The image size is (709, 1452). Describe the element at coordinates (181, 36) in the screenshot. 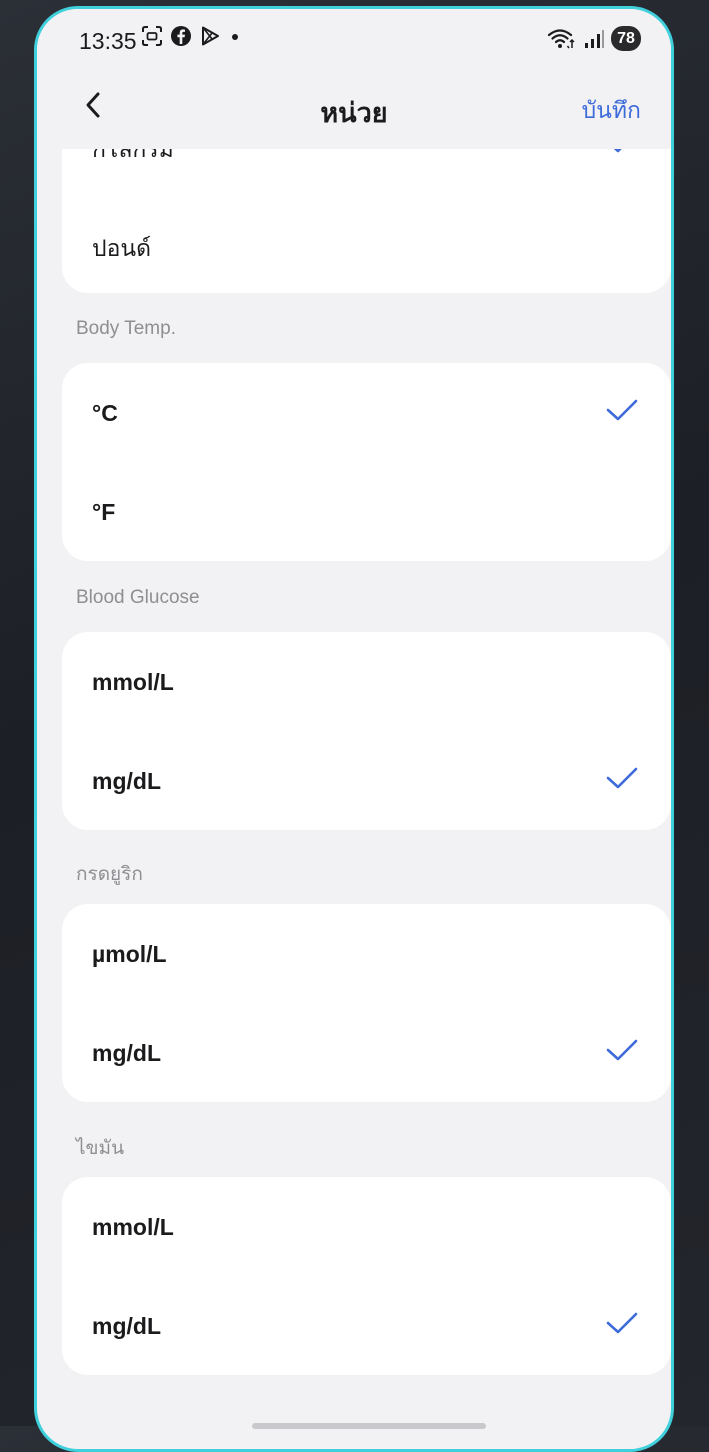

I see `facebook-icon` at that location.